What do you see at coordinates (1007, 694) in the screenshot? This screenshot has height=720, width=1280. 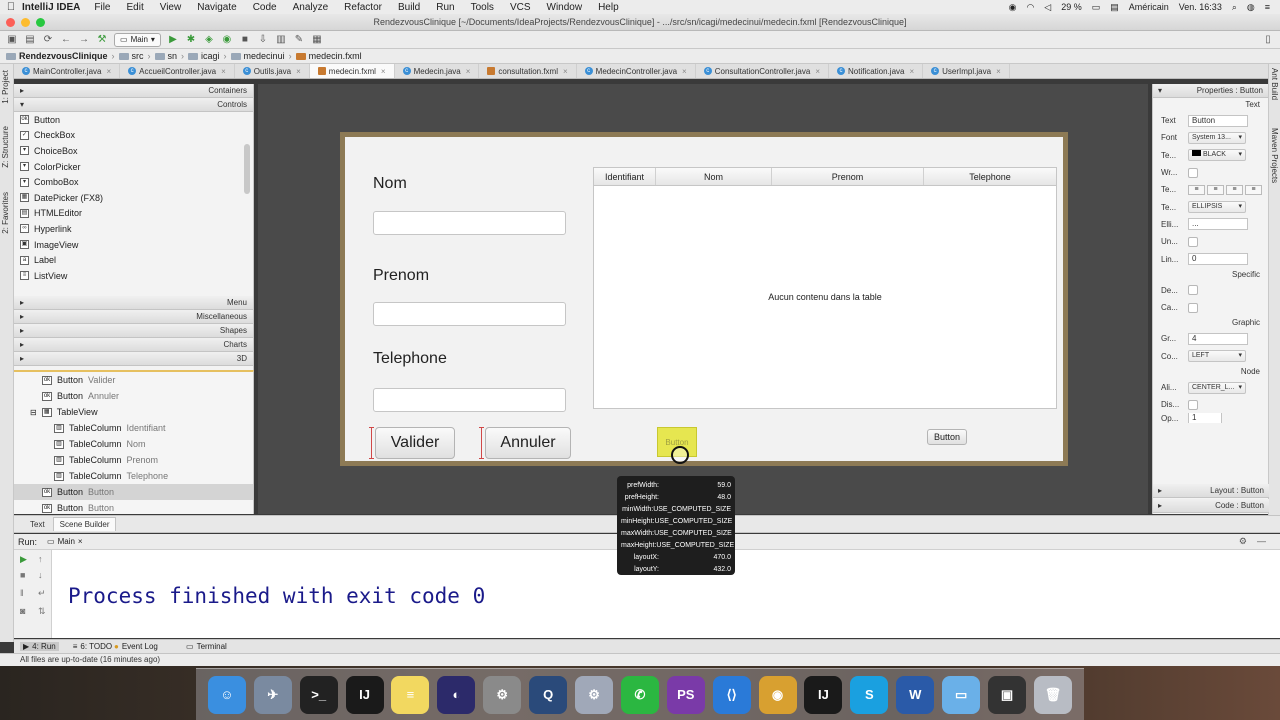 I see `screen-icon: ▣` at bounding box center [1007, 694].